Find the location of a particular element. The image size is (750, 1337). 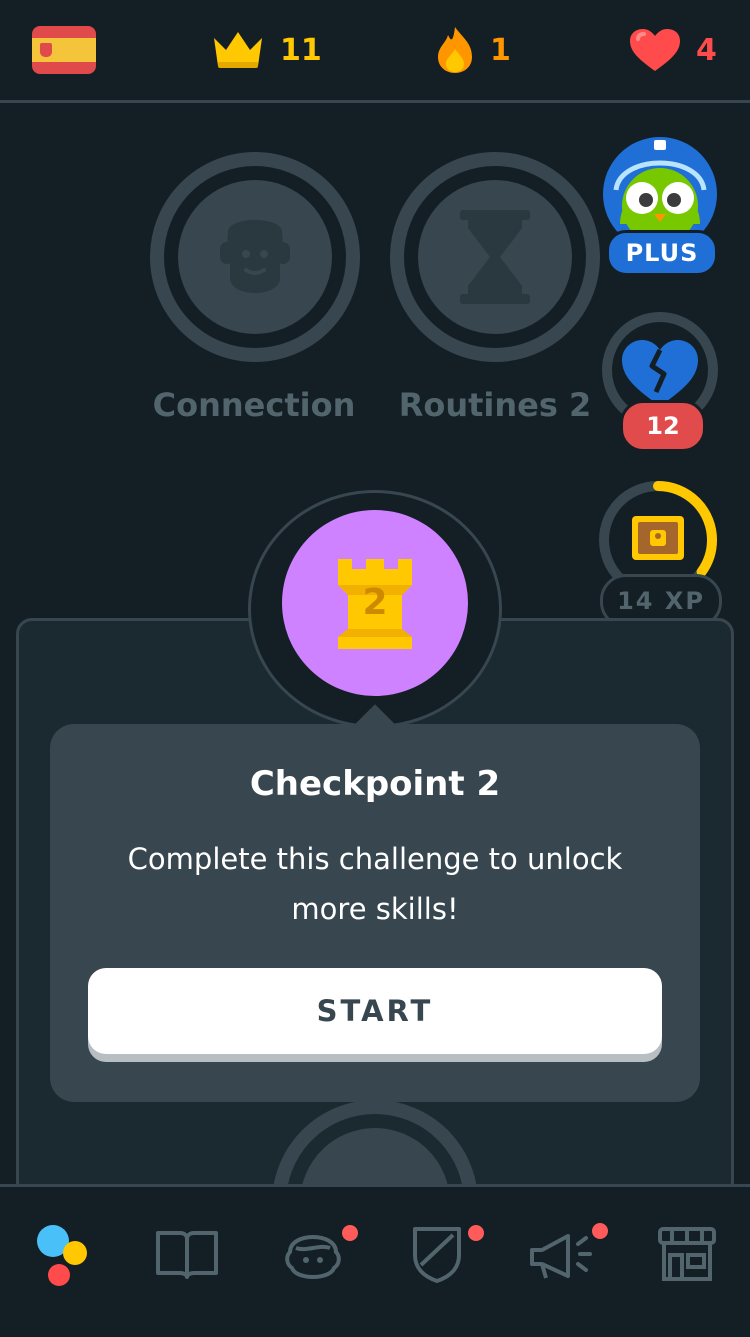

profile-notification-dot is located at coordinates (350, 1233).